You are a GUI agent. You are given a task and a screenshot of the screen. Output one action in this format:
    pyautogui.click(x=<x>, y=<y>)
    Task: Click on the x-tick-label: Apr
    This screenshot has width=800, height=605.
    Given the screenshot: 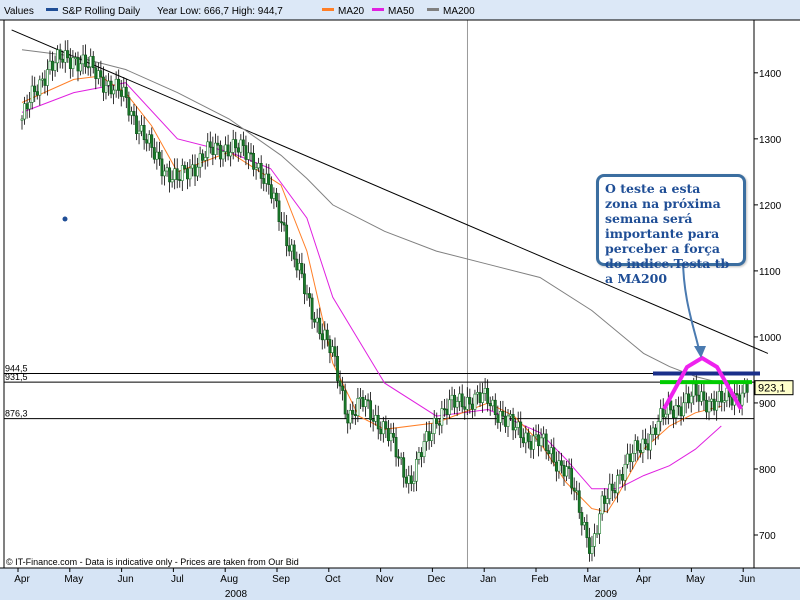 What is the action you would take?
    pyautogui.click(x=22, y=579)
    